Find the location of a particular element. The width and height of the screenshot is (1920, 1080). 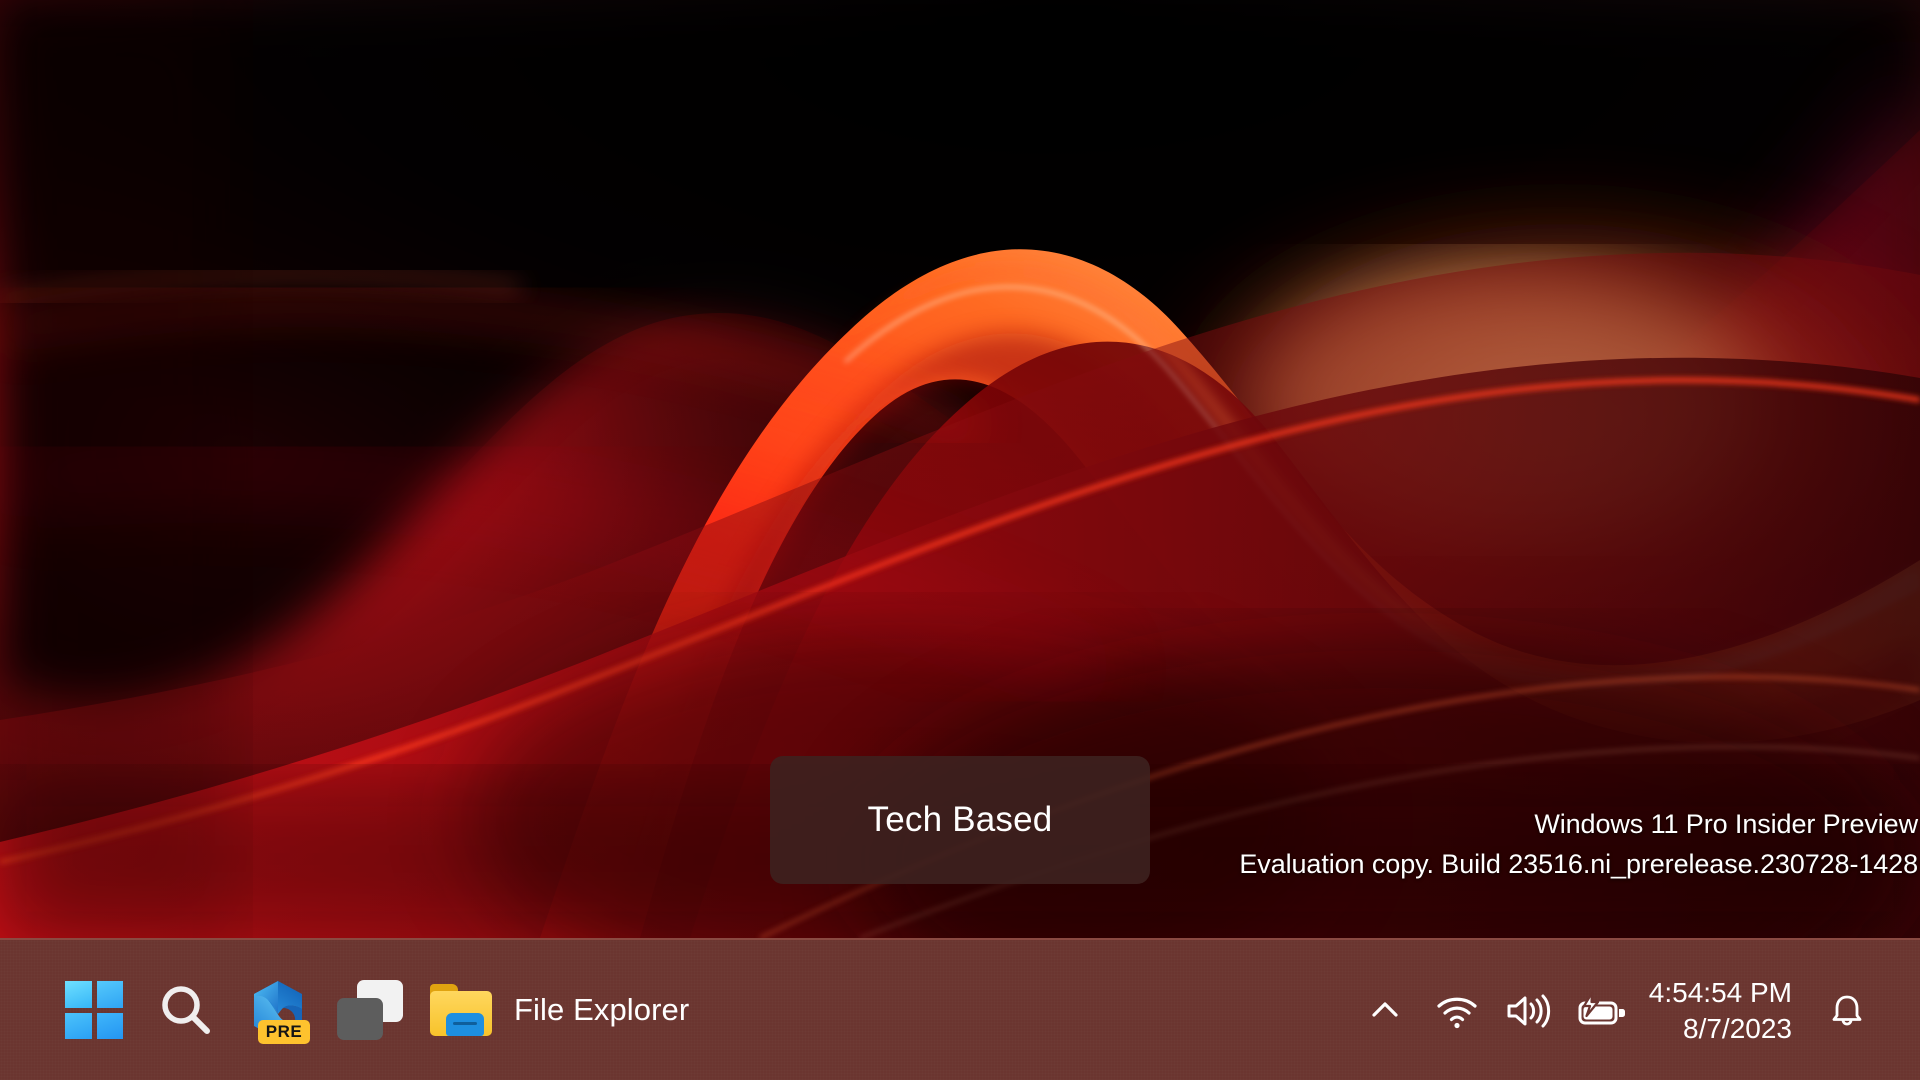

folder-icon is located at coordinates (461, 1010).